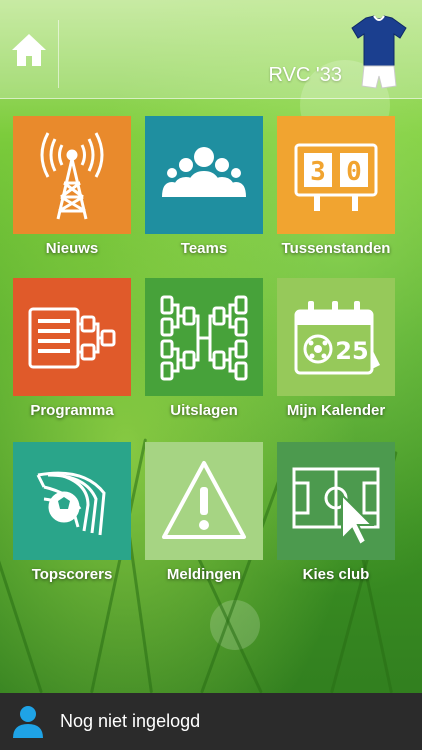  I want to click on tile-topscorers, so click(72, 501).